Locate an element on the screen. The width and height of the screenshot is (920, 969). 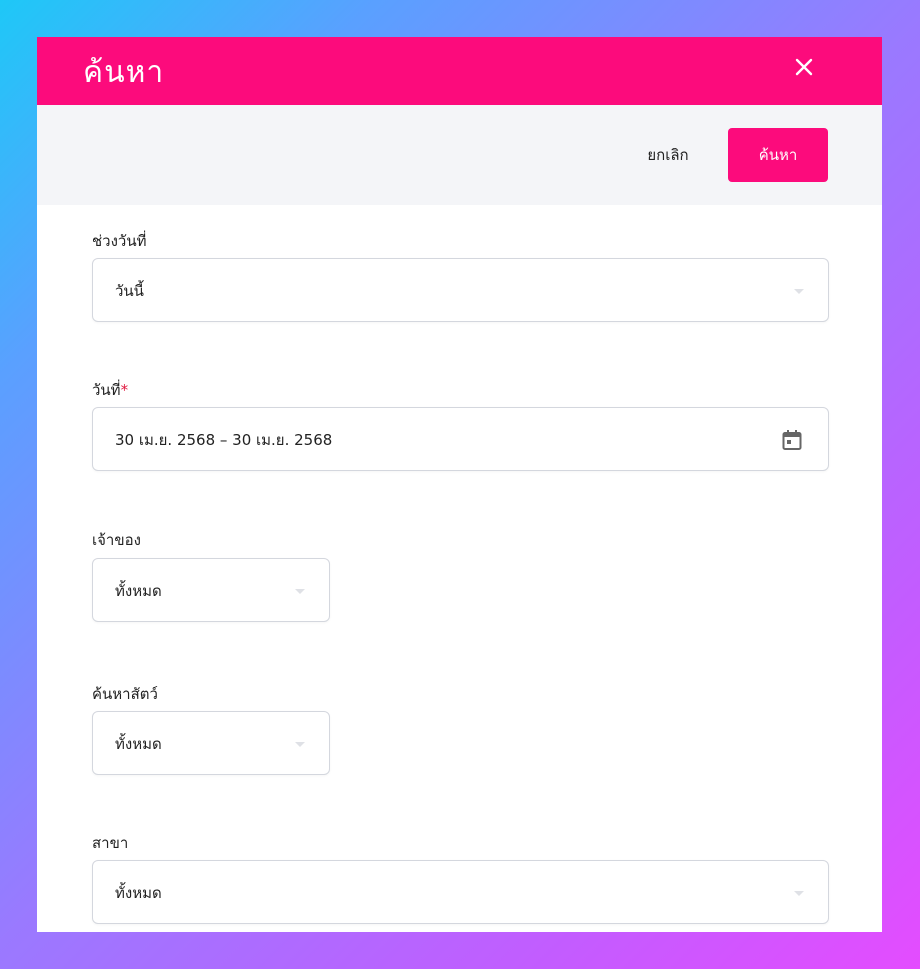
date-range-value: วันนี้ is located at coordinates (129, 291).